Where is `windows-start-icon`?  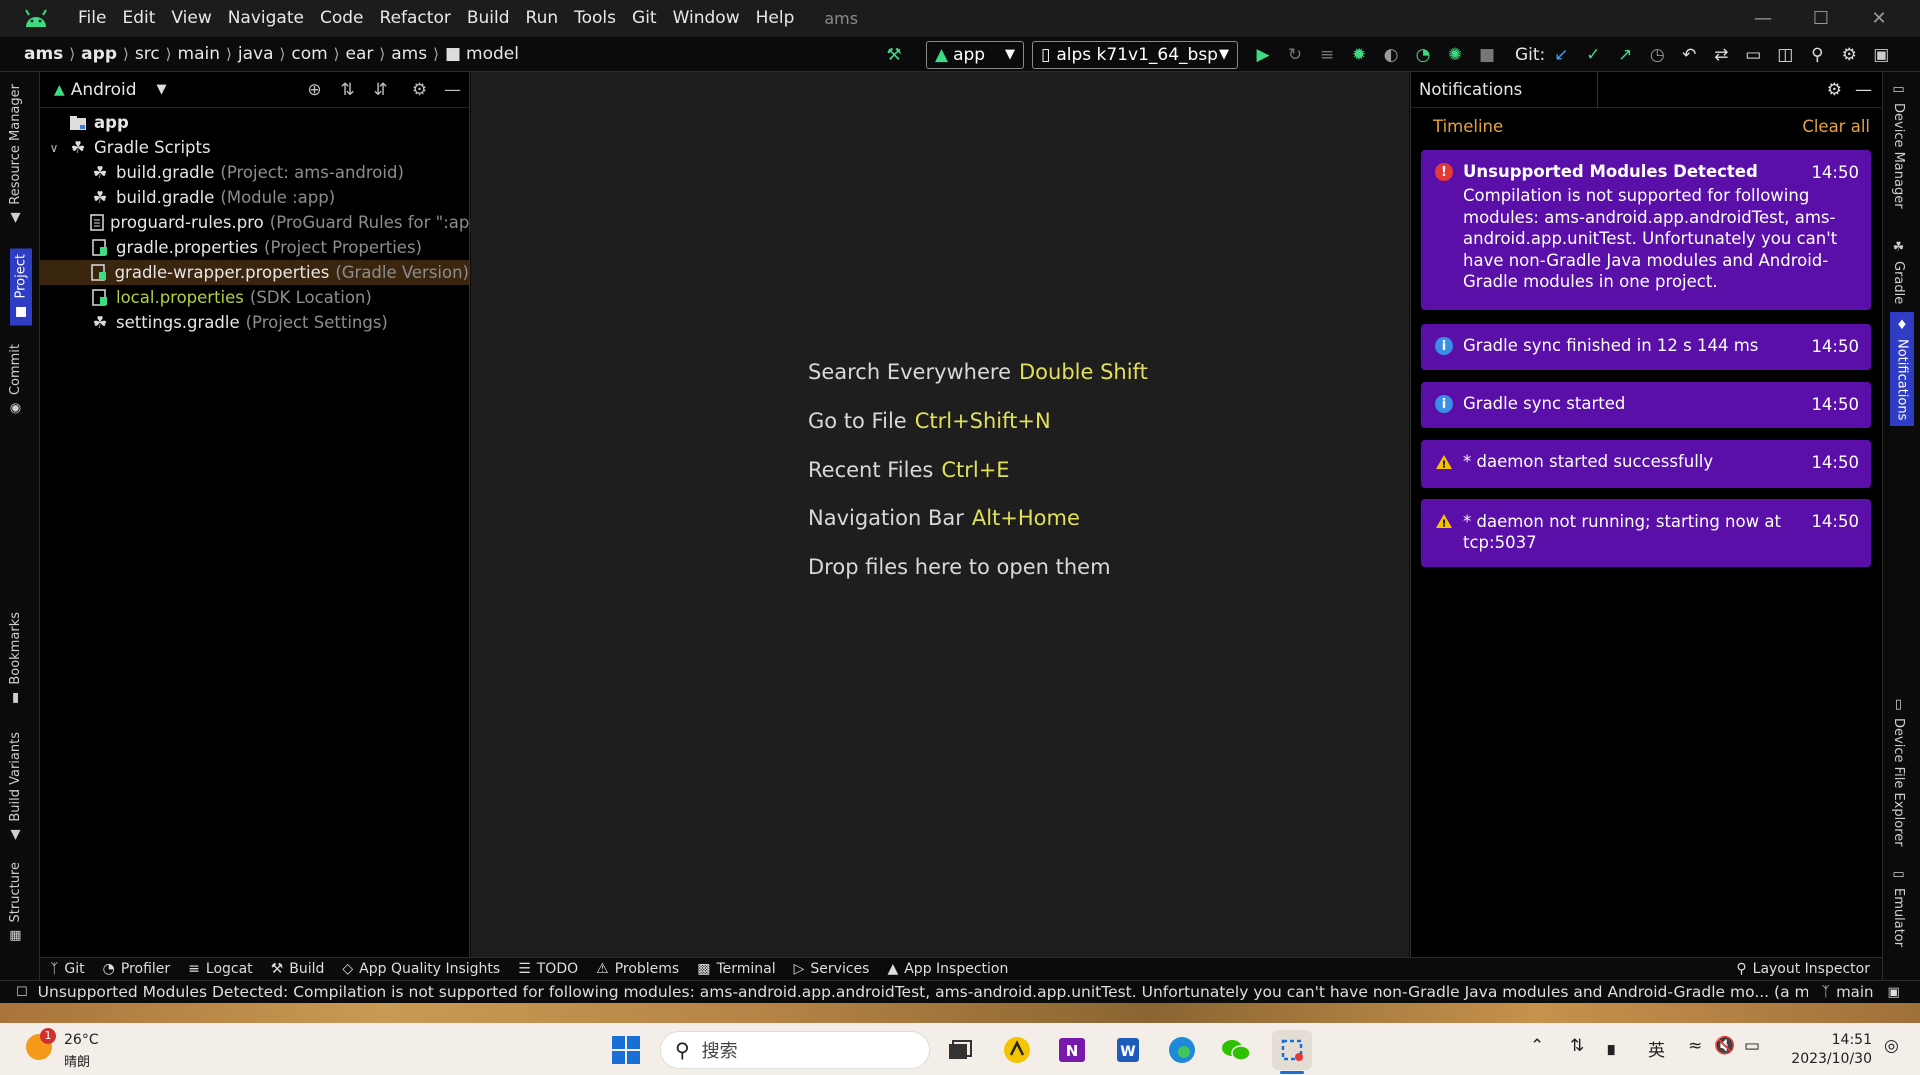
windows-start-icon is located at coordinates (626, 1050).